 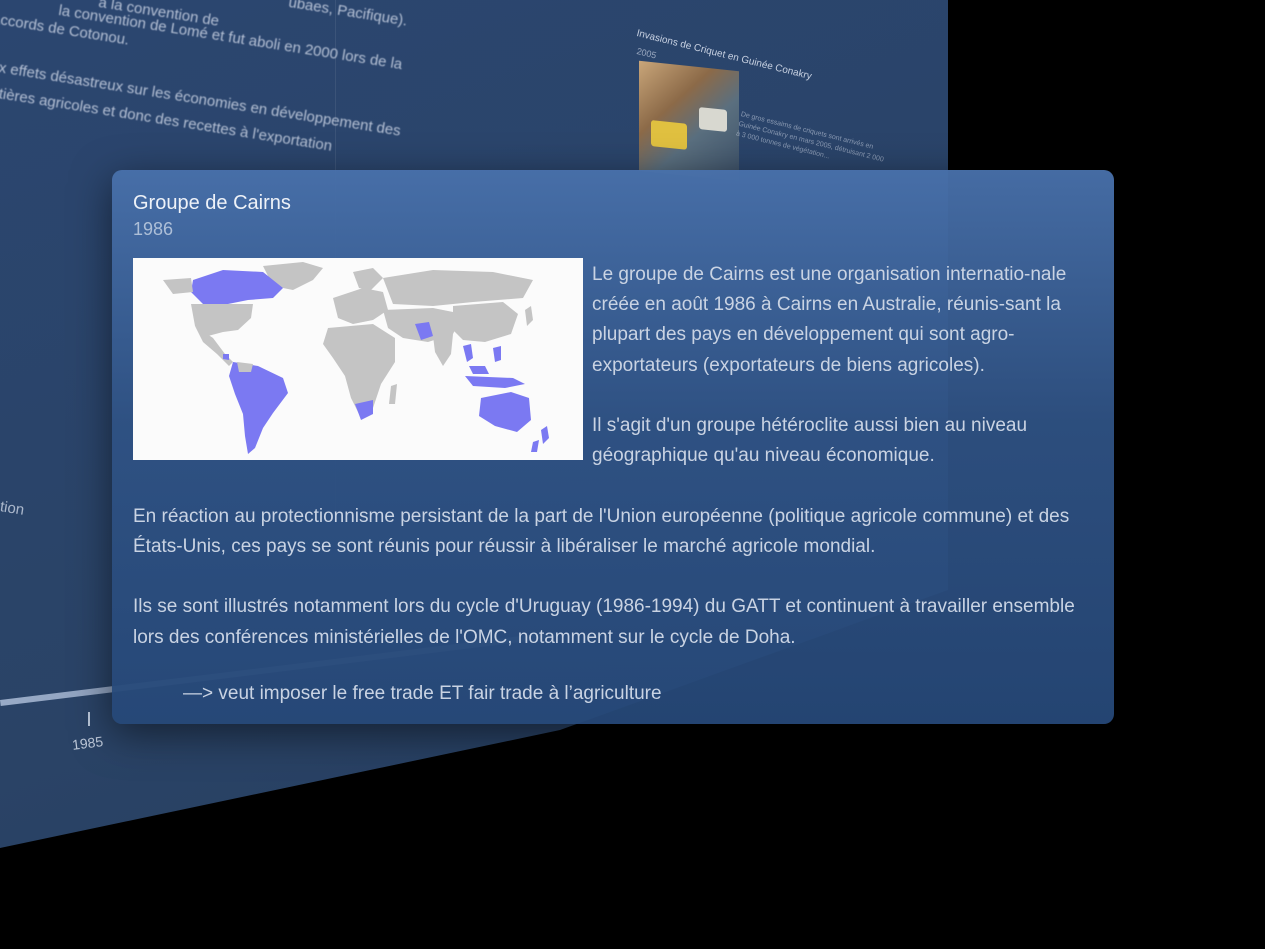 I want to click on map-russia, so click(x=458, y=288).